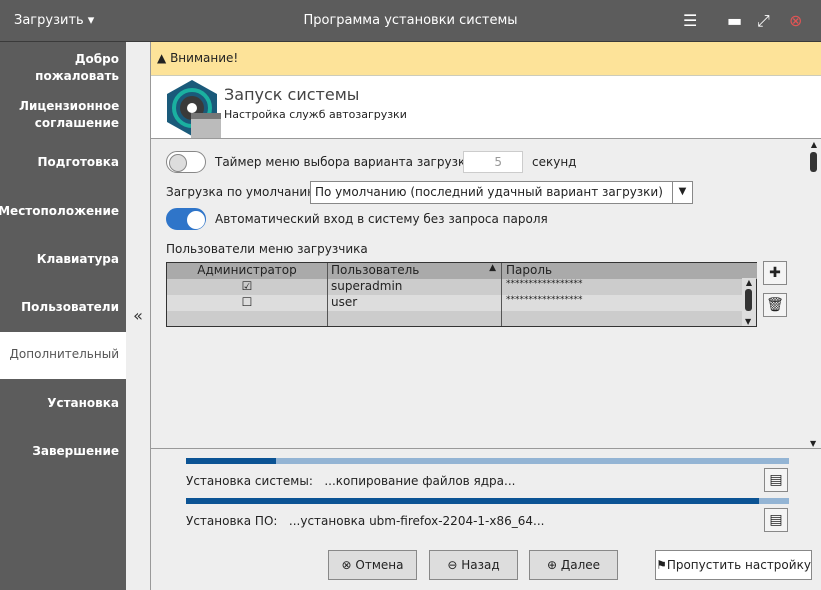  I want to click on admin-checkbox: ☐, so click(247, 302).